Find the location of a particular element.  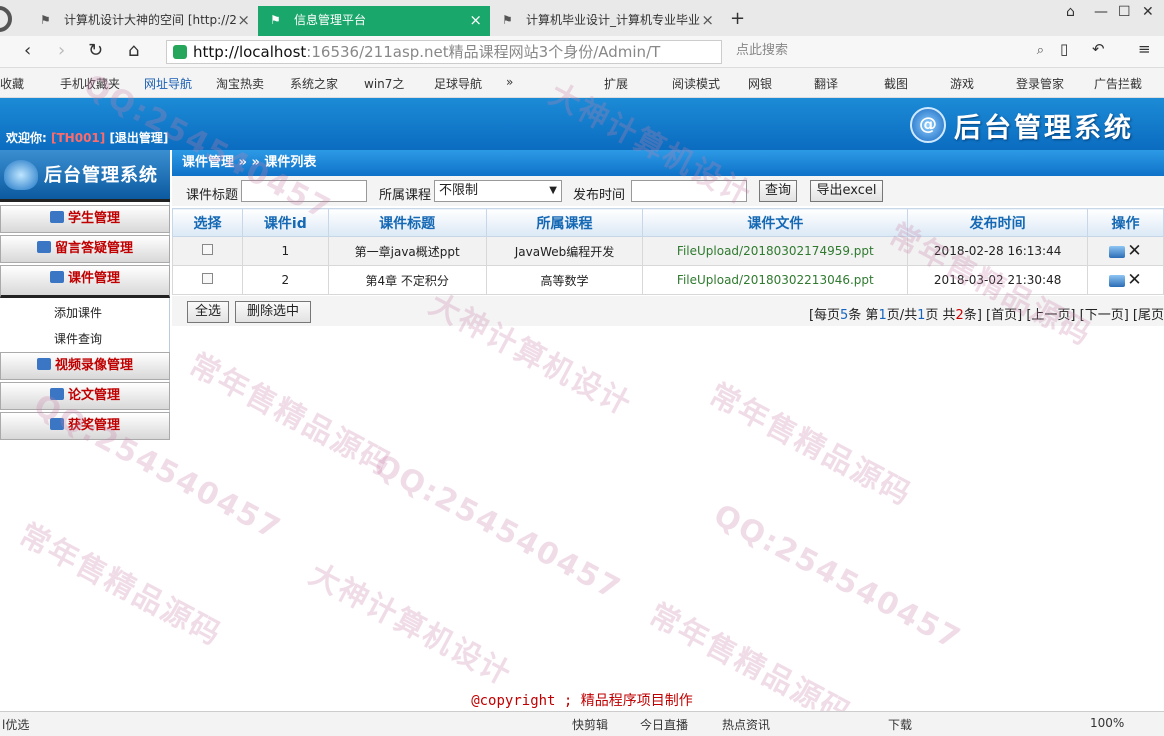

submenu-query-courseware: 课件查询 is located at coordinates (78, 338).